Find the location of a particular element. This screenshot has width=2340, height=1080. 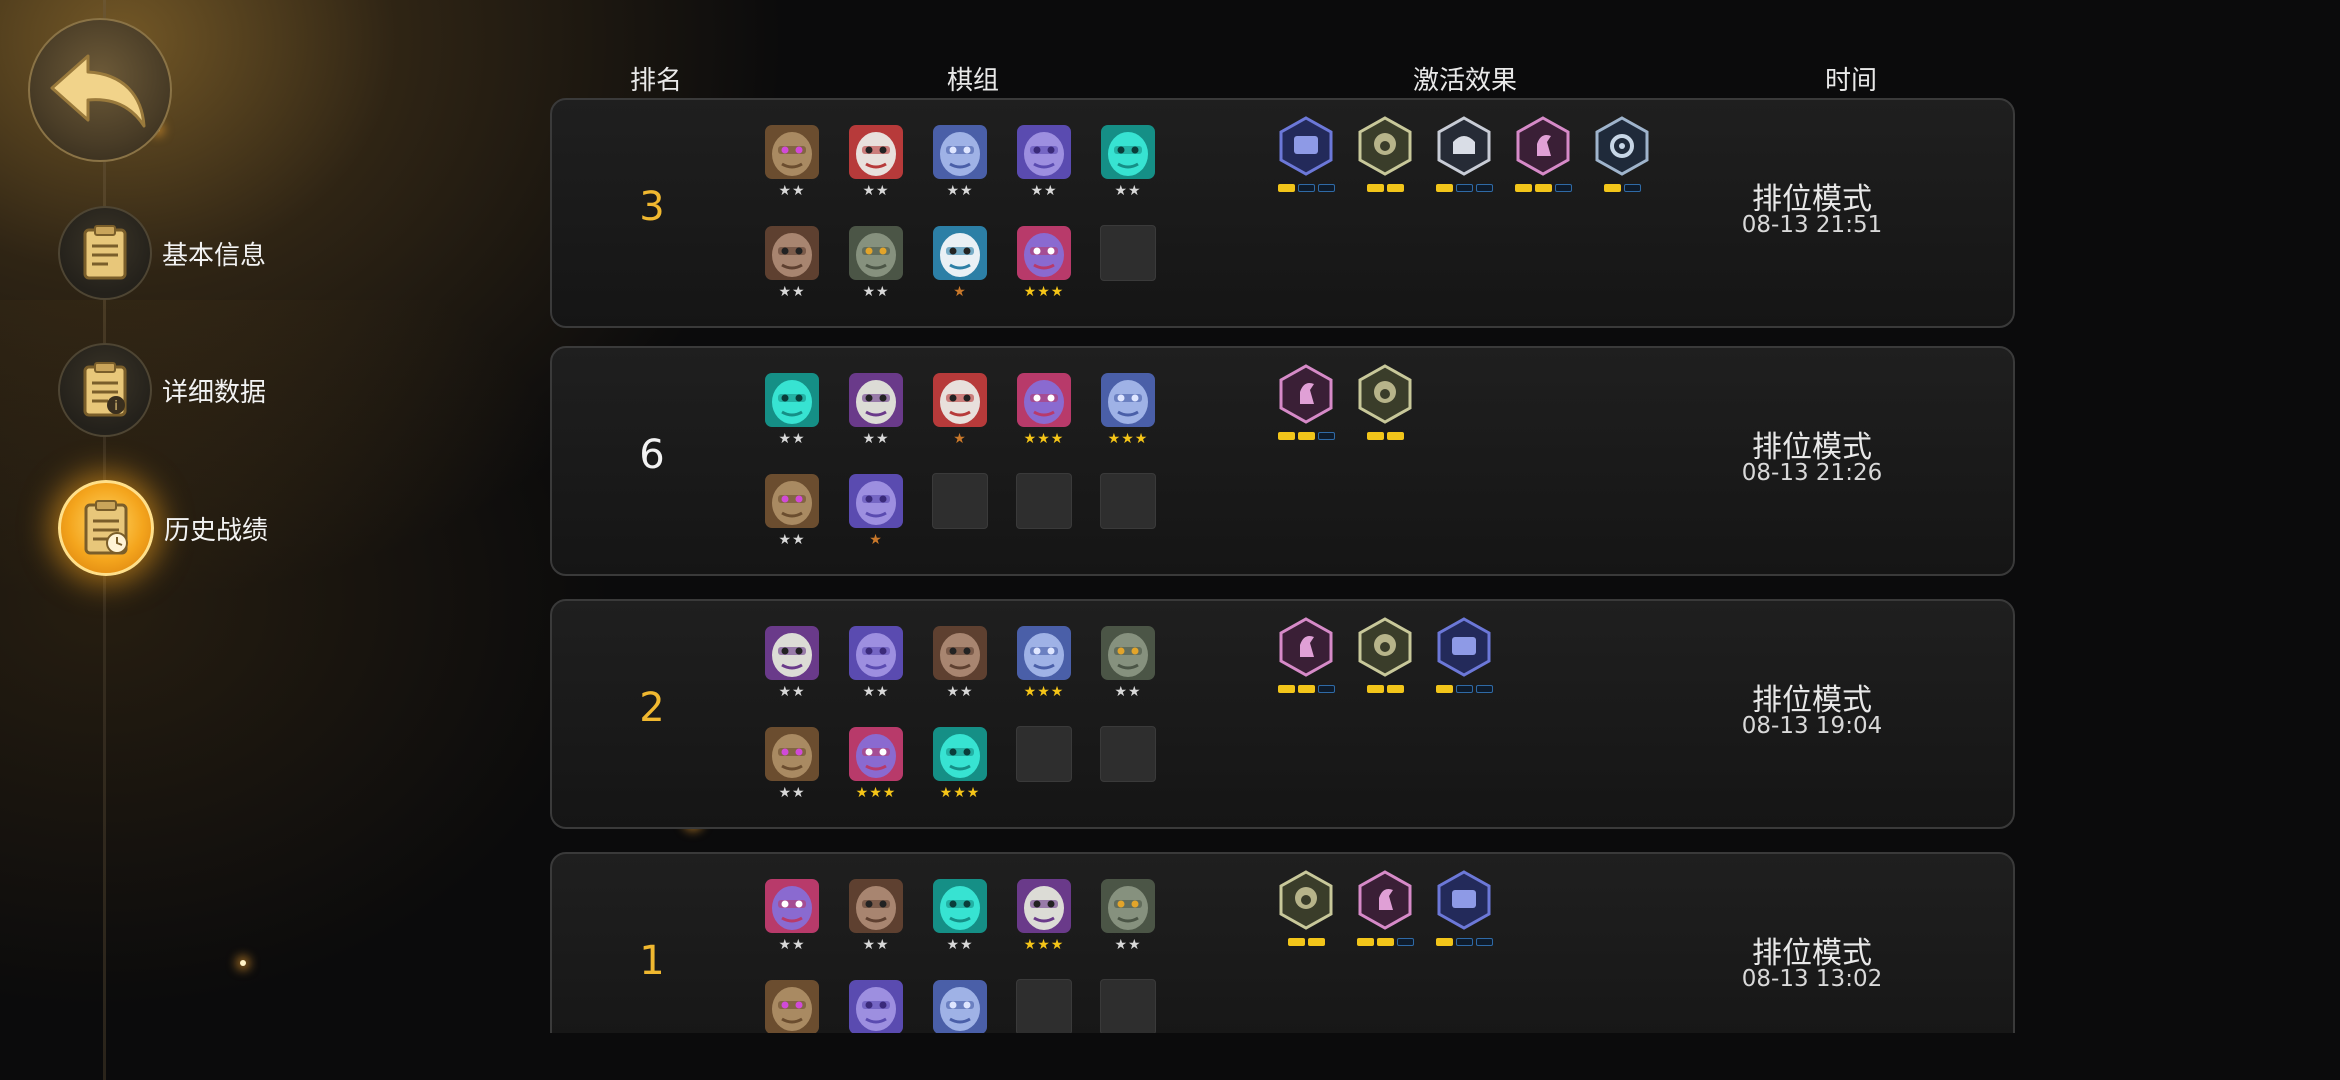

header-time: 时间 is located at coordinates (1851, 81).